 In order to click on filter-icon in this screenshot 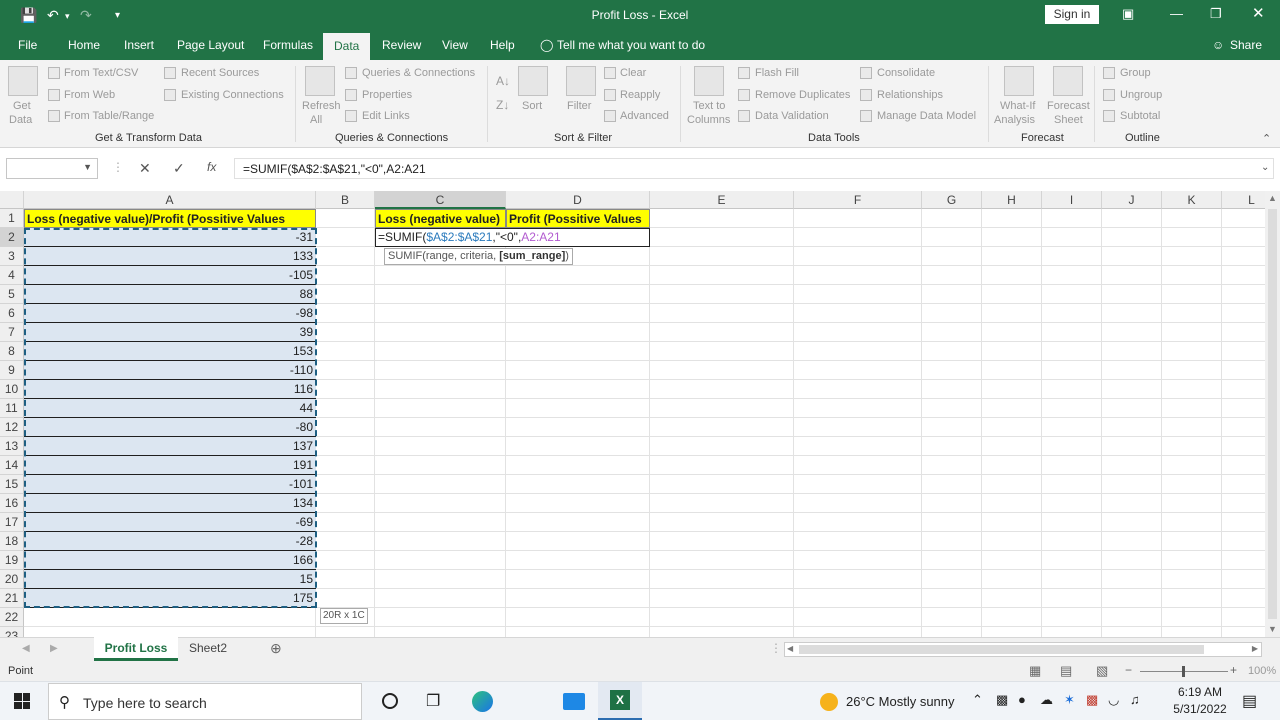, I will do `click(581, 81)`.